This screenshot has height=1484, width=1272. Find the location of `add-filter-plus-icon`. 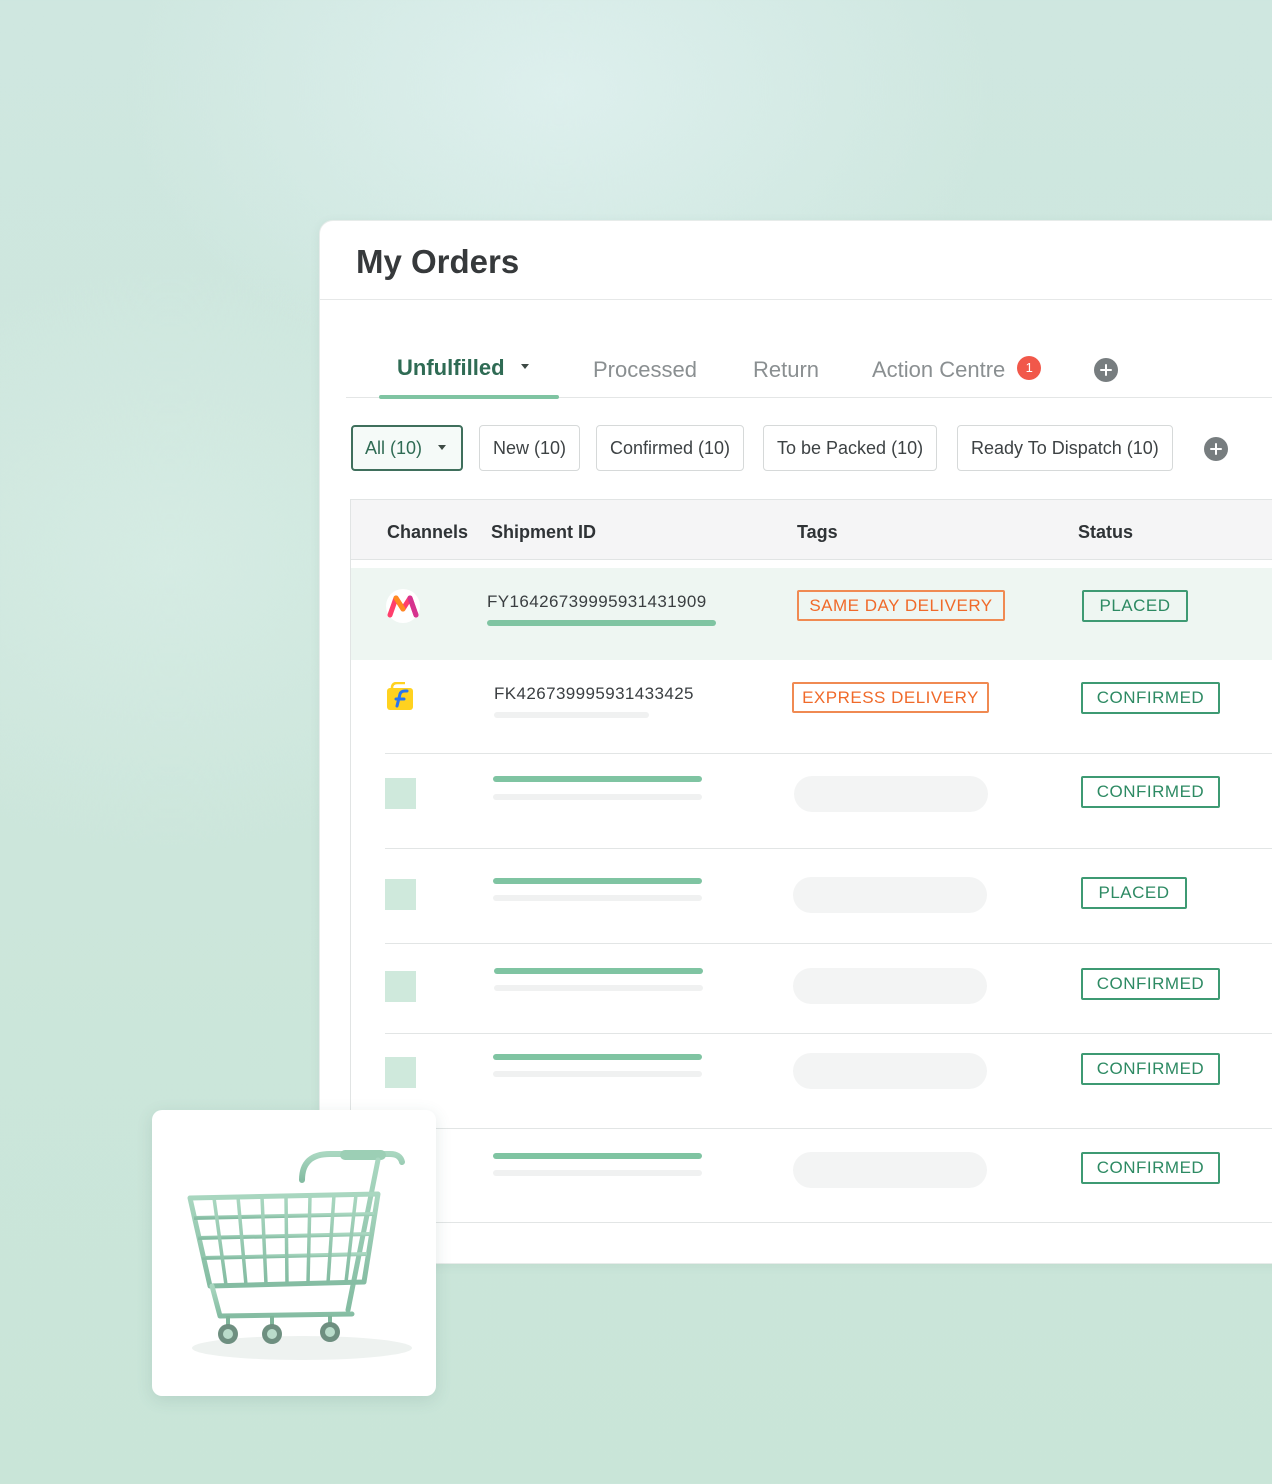

add-filter-plus-icon is located at coordinates (1216, 449).